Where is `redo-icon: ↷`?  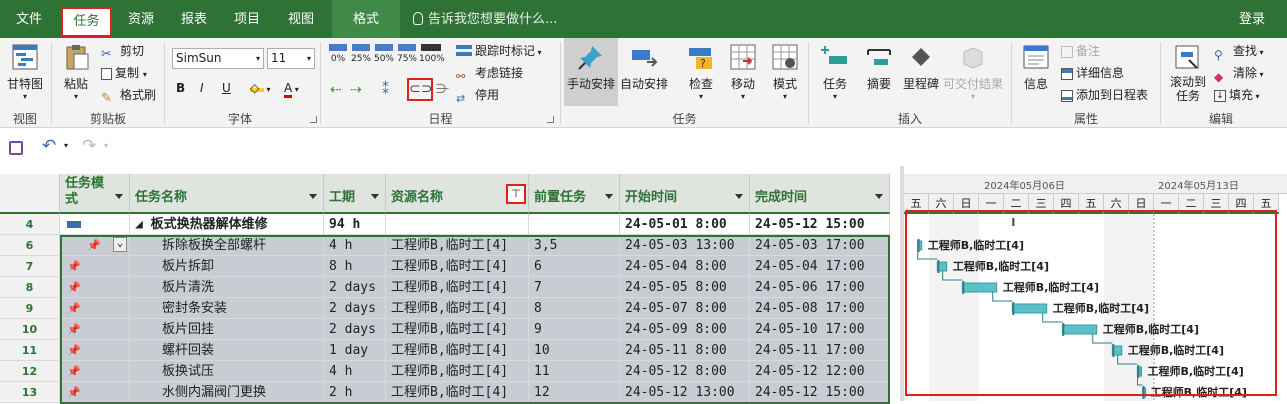 redo-icon: ↷ is located at coordinates (89, 146).